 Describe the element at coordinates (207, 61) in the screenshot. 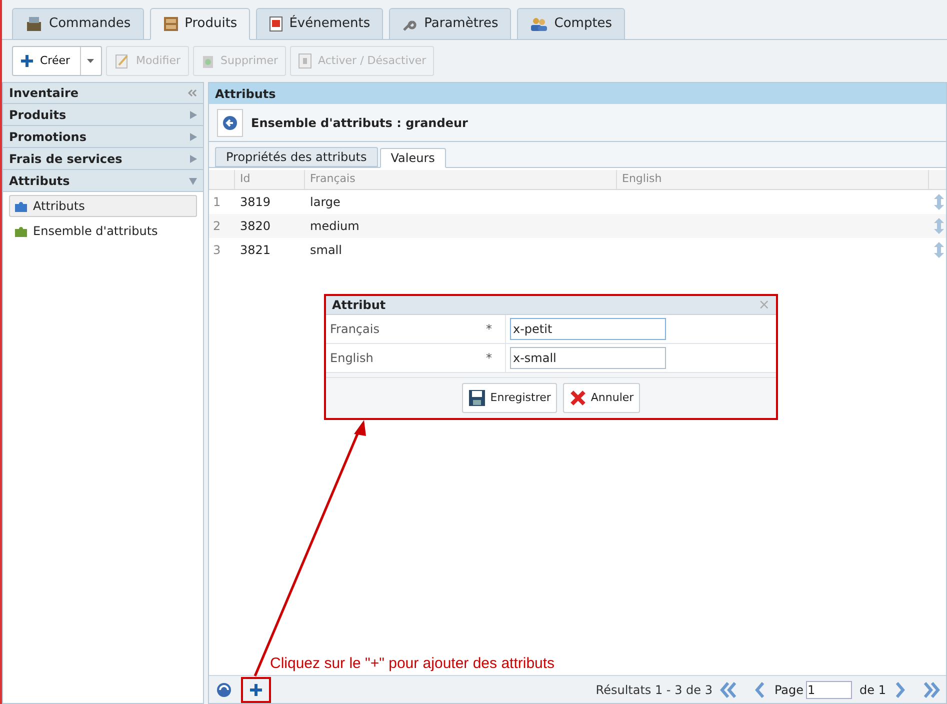

I see `trash-icon` at that location.